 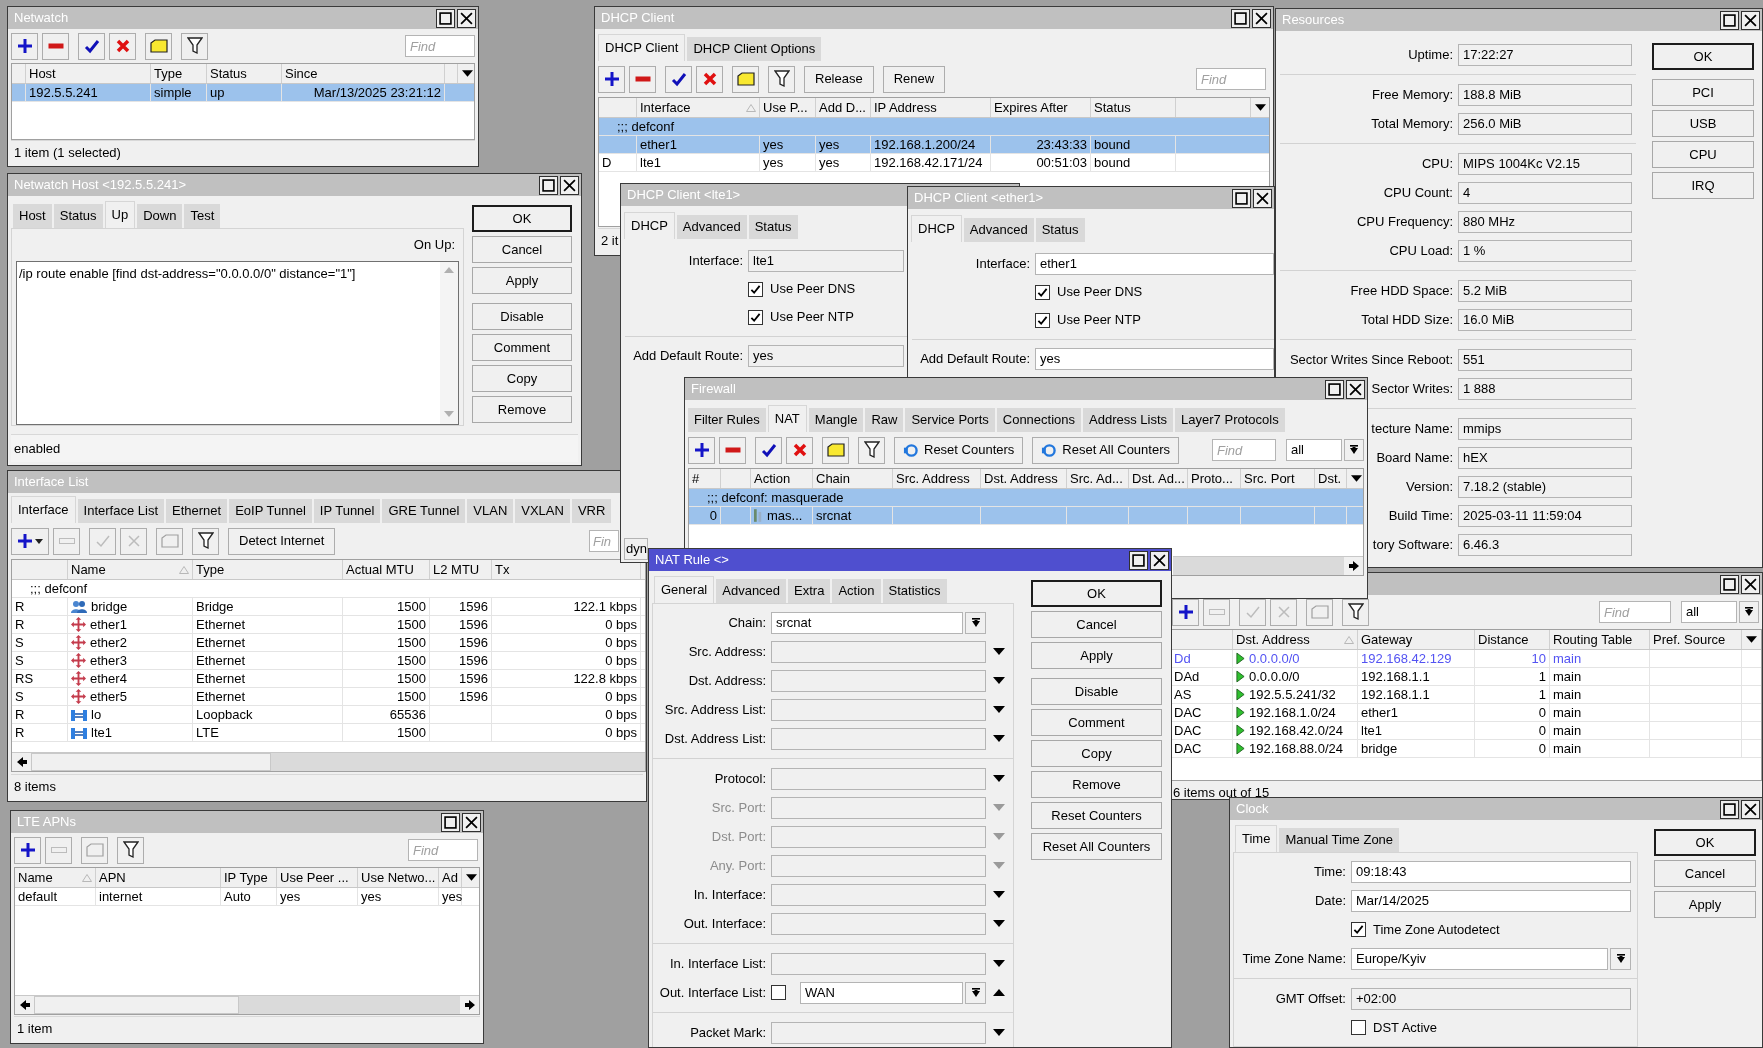 What do you see at coordinates (727, 420) in the screenshot?
I see `tab: Filter Rules` at bounding box center [727, 420].